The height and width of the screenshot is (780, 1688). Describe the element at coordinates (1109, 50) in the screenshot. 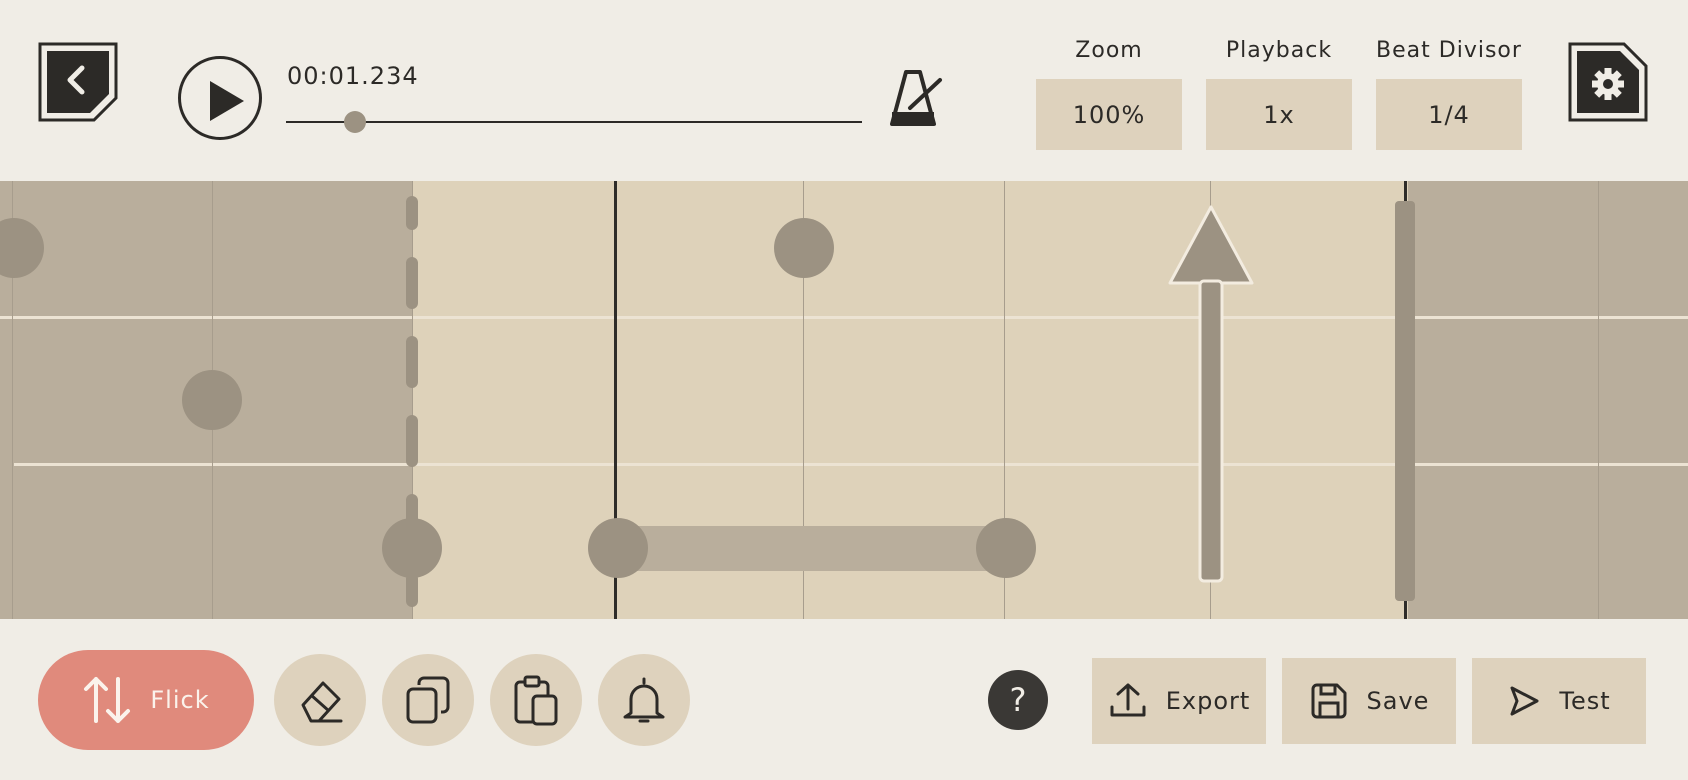

I see `zoom-label: Zoom` at that location.